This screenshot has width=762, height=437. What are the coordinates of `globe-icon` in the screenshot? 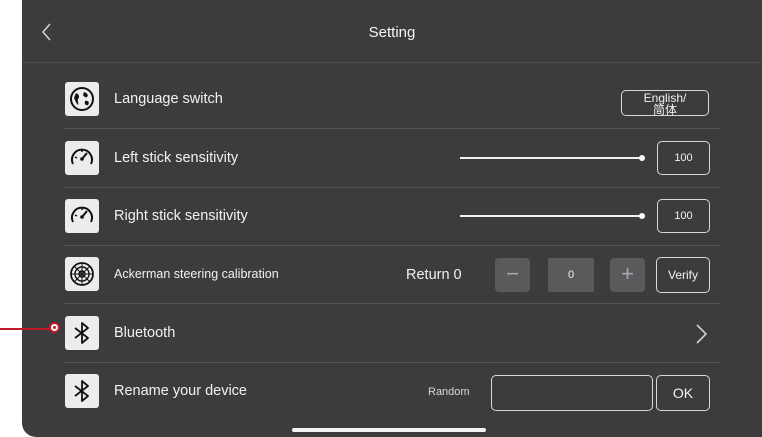 It's located at (82, 99).